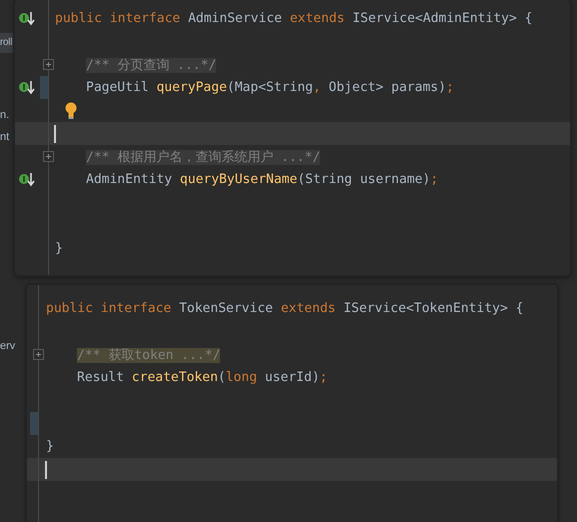  What do you see at coordinates (5, 115) in the screenshot?
I see `side-text: n.` at bounding box center [5, 115].